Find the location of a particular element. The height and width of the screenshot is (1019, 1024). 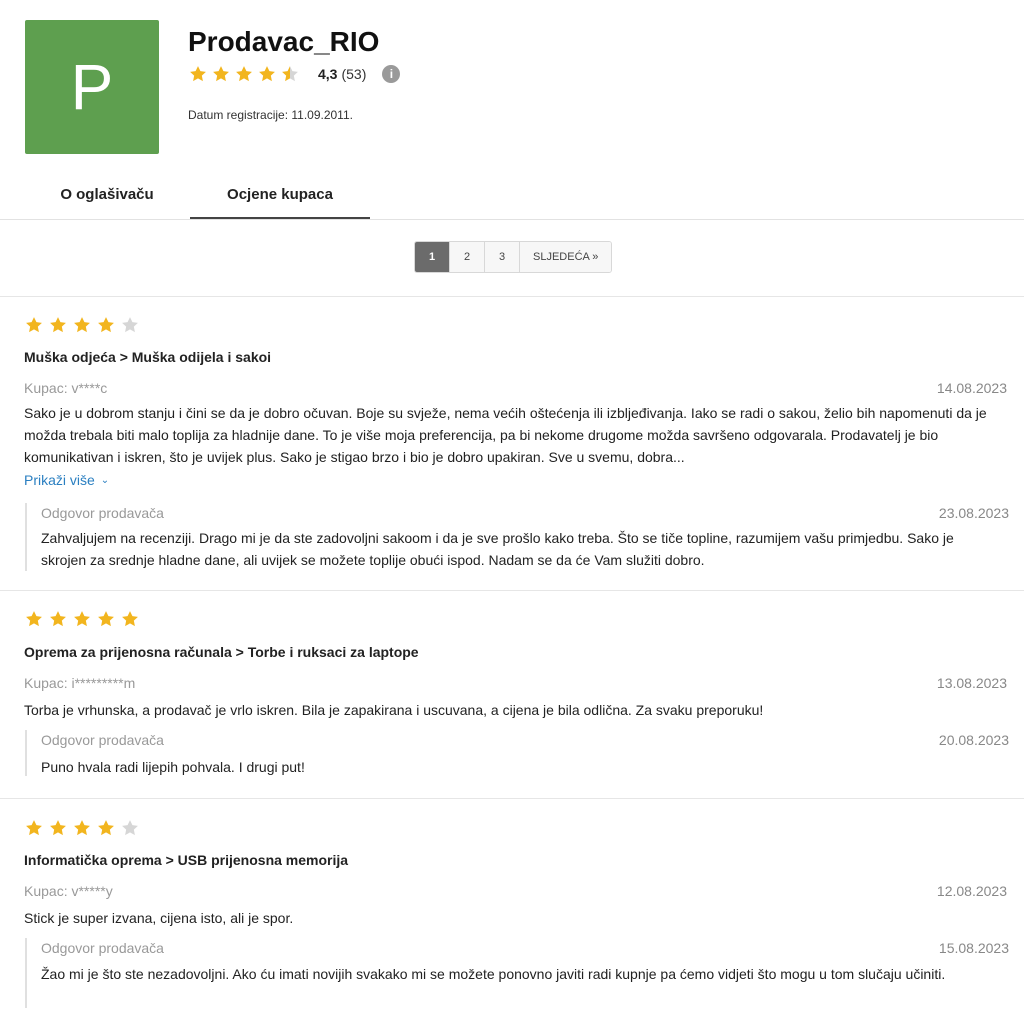

page-button-1: 1 is located at coordinates (432, 257).